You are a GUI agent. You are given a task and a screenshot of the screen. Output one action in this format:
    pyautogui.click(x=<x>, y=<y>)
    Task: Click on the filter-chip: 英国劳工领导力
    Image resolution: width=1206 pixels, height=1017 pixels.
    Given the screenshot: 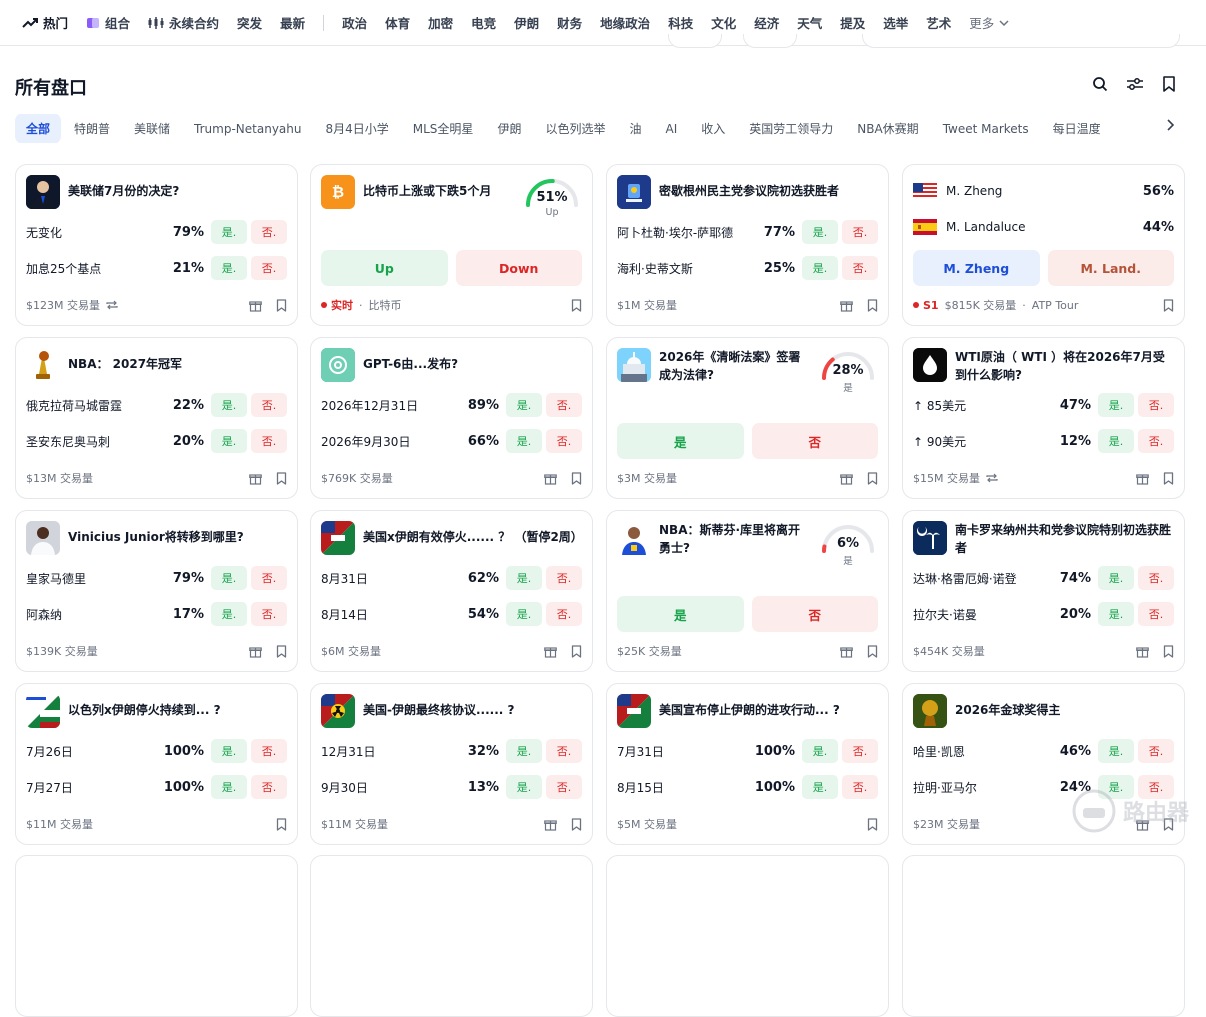 What is the action you would take?
    pyautogui.click(x=791, y=128)
    